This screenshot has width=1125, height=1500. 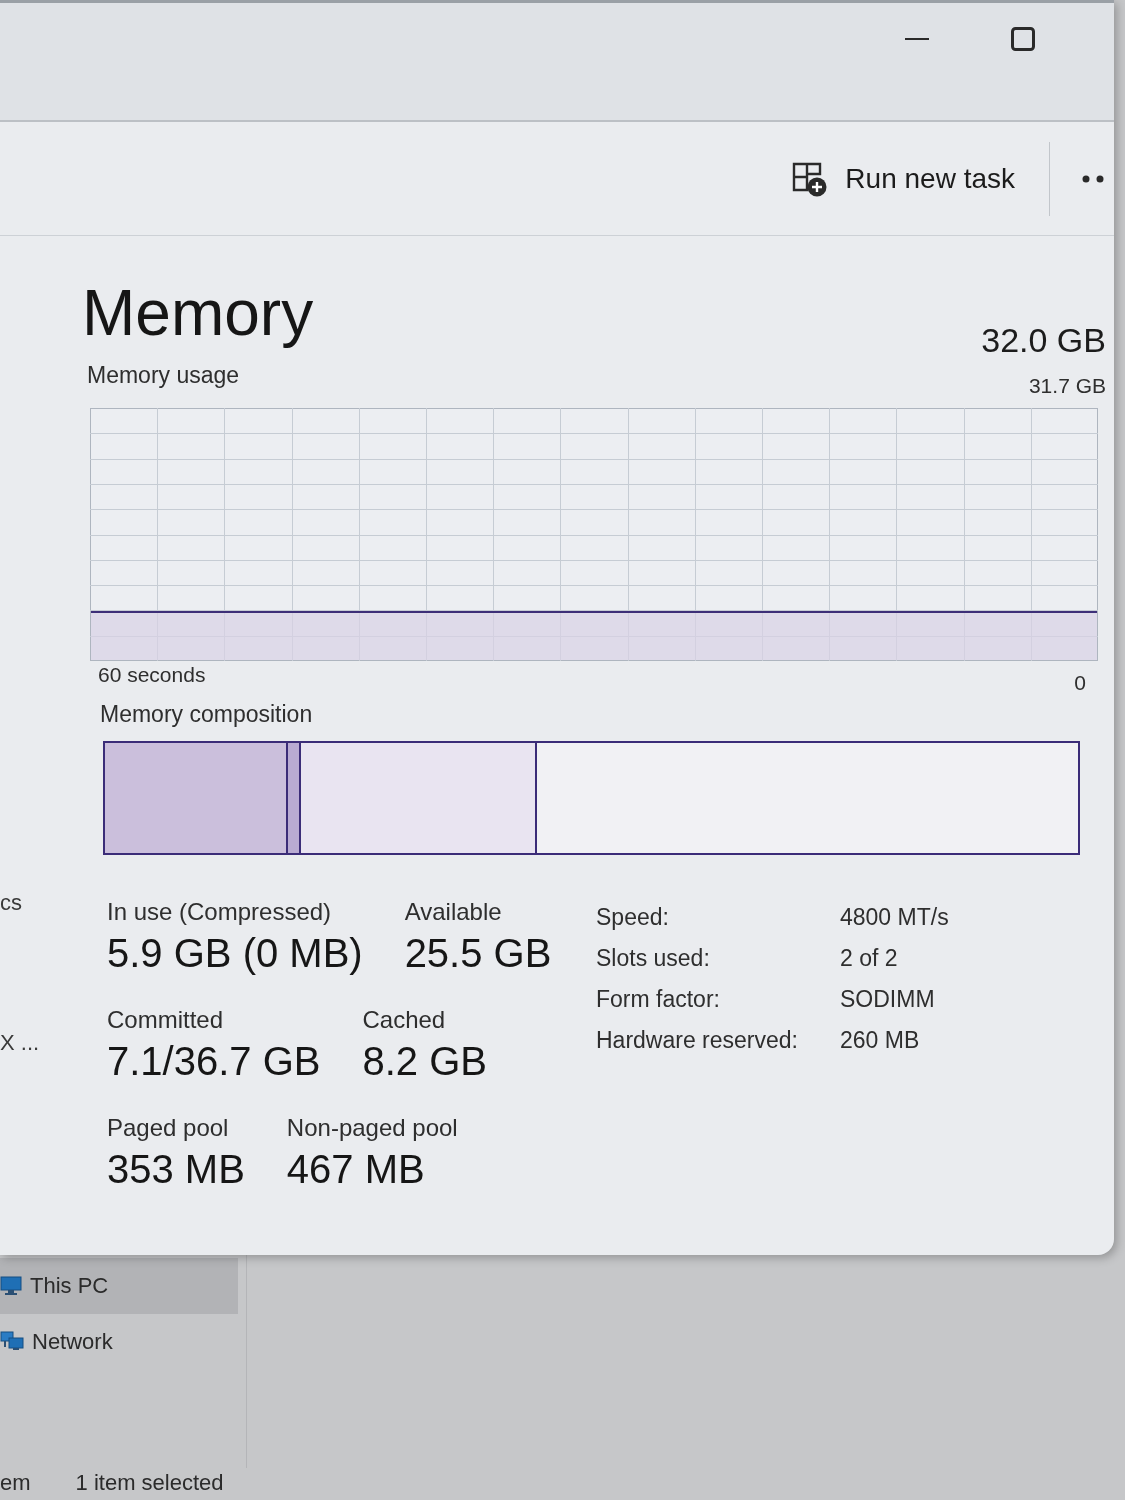 What do you see at coordinates (152, 675) in the screenshot?
I see `time-span-label: 60 seconds` at bounding box center [152, 675].